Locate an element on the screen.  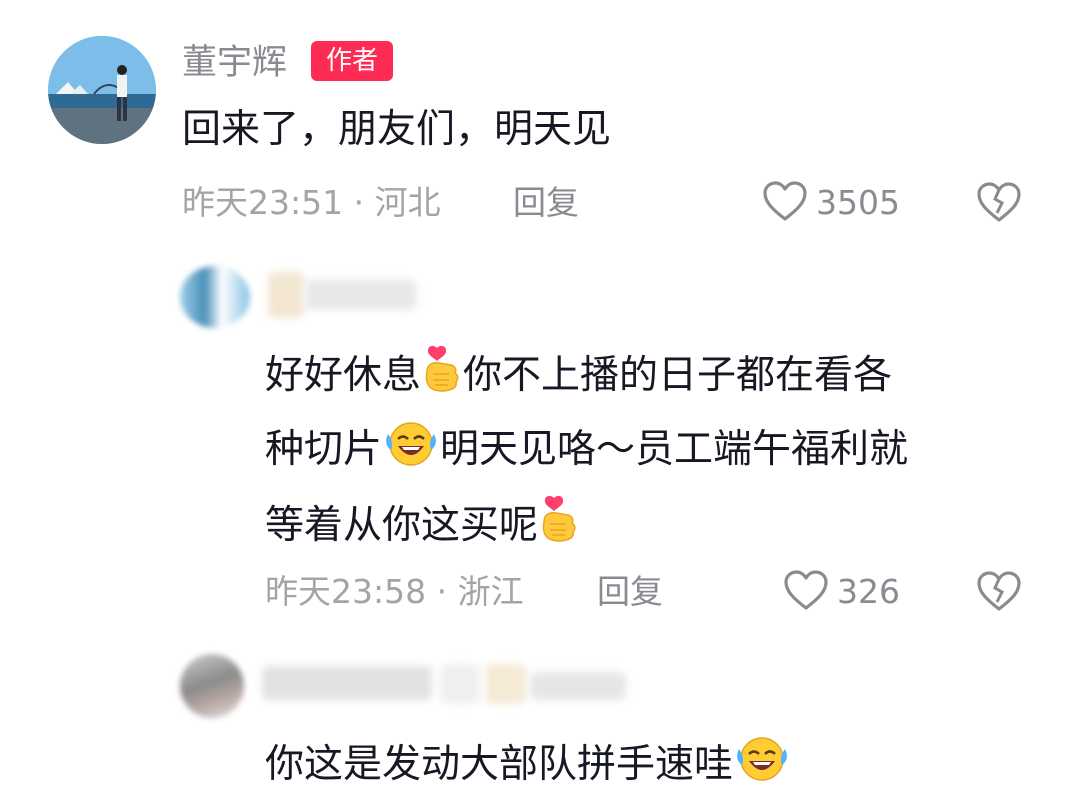
comment-text-segment: 种切片 is located at coordinates (324, 449).